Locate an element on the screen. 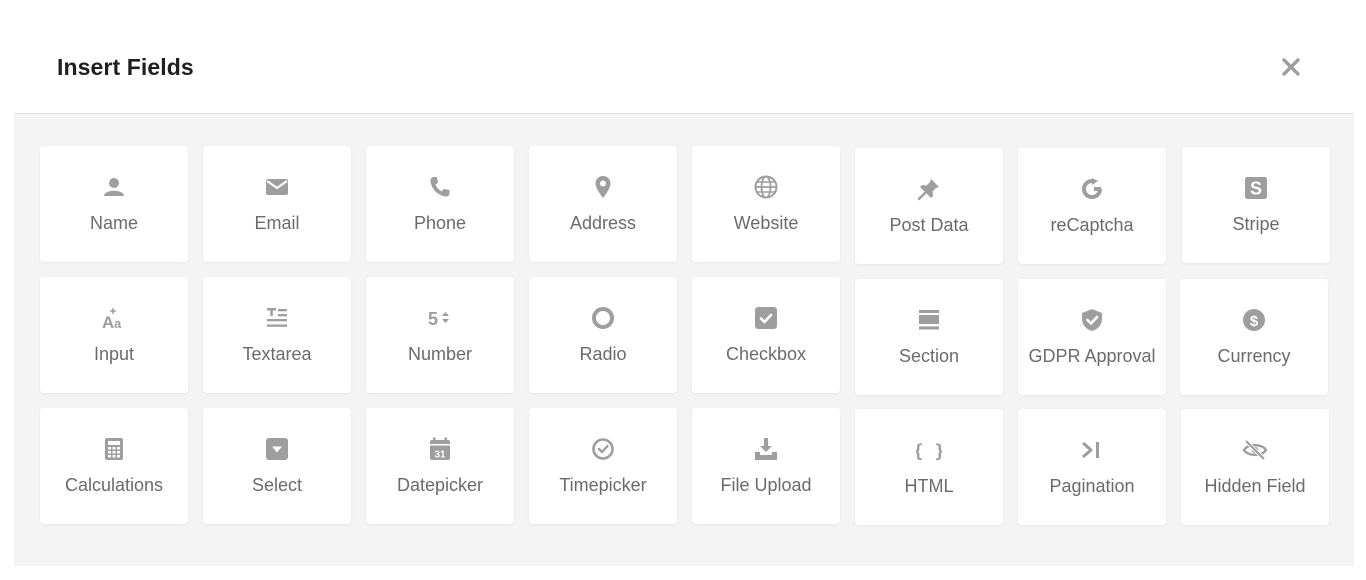 This screenshot has height=580, width=1366. field-label: Datepicker is located at coordinates (440, 485).